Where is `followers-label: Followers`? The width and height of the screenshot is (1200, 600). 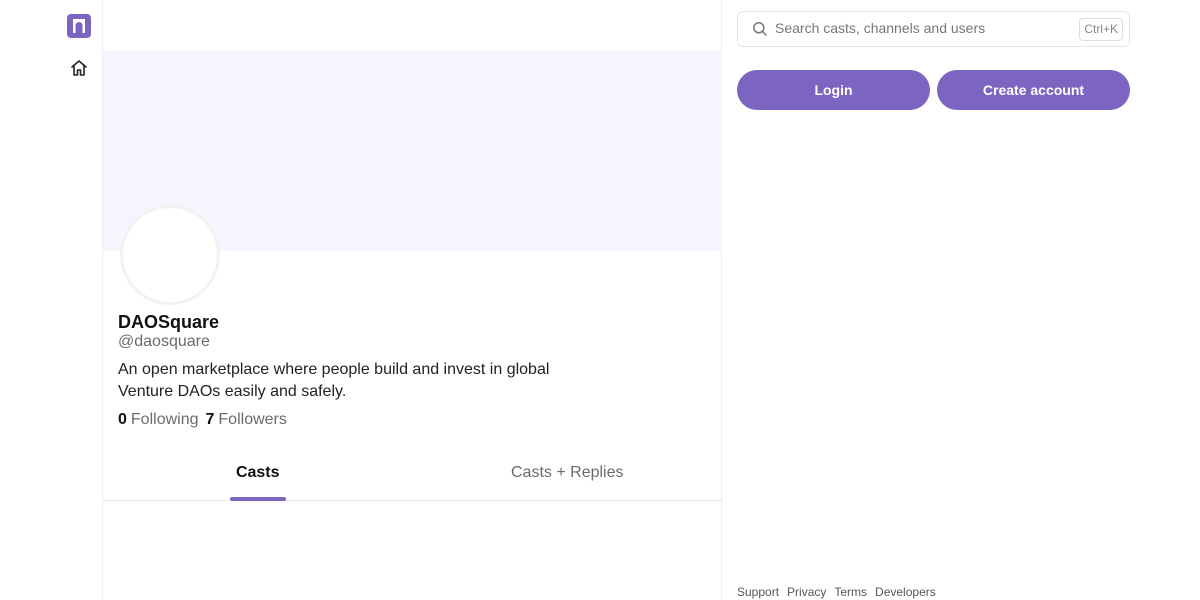 followers-label: Followers is located at coordinates (252, 419).